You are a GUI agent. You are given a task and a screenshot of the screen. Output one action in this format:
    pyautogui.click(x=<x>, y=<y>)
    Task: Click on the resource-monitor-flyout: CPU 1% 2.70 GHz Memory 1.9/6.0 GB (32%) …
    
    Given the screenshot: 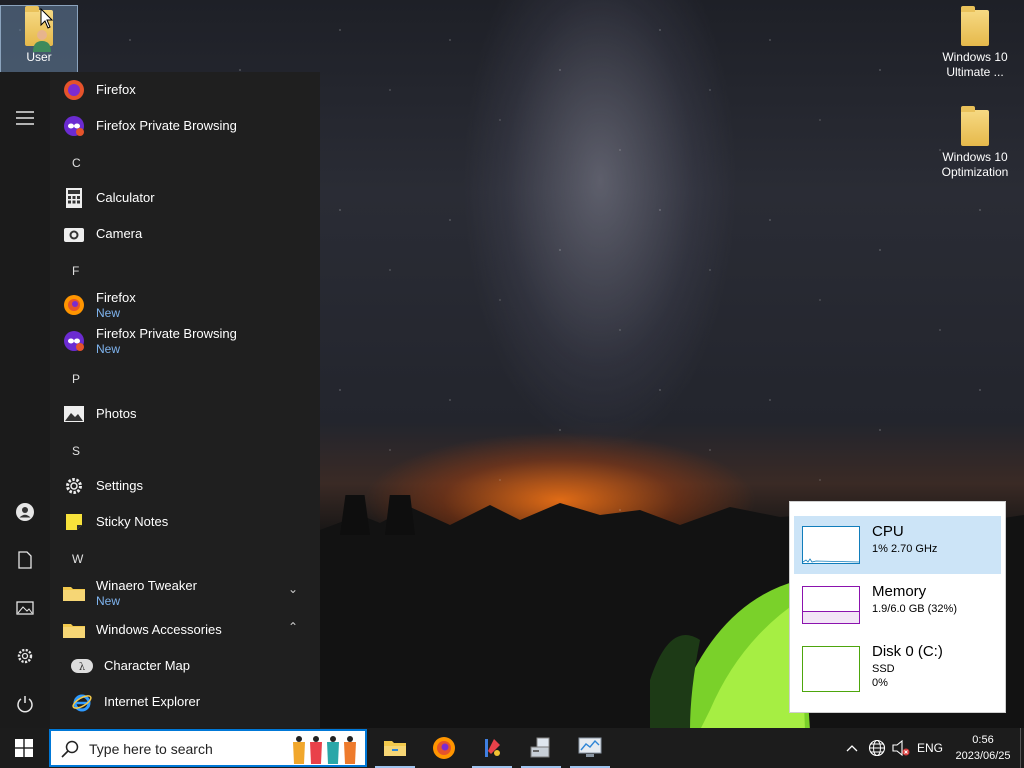 What is the action you would take?
    pyautogui.click(x=897, y=607)
    